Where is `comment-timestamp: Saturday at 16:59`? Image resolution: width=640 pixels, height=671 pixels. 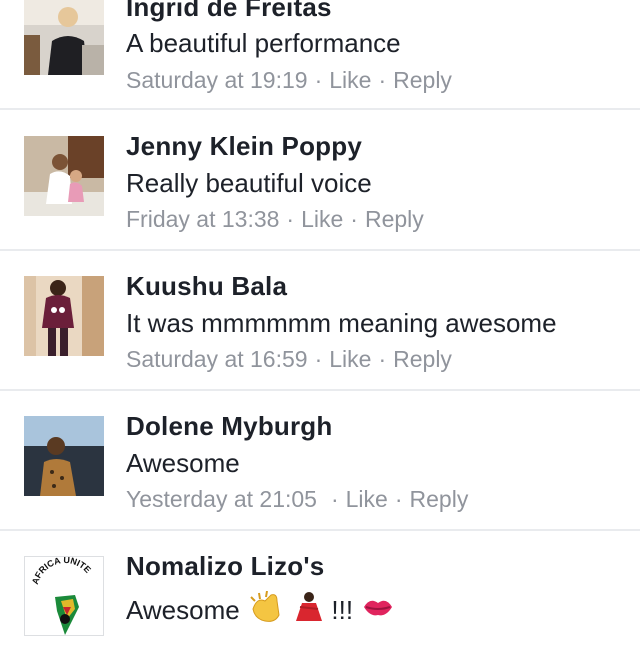 comment-timestamp: Saturday at 16:59 is located at coordinates (217, 359).